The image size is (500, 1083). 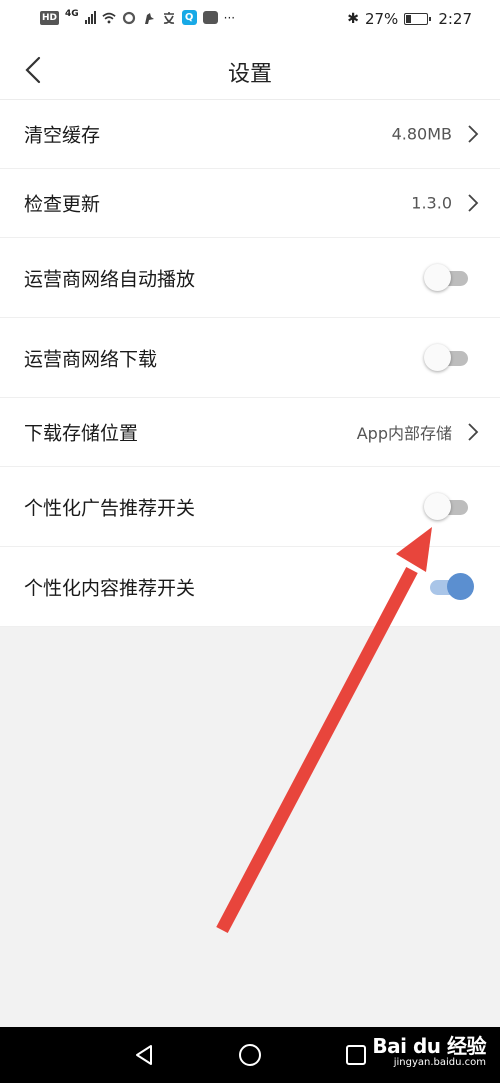 I want to click on bird-app-icon, so click(x=149, y=18).